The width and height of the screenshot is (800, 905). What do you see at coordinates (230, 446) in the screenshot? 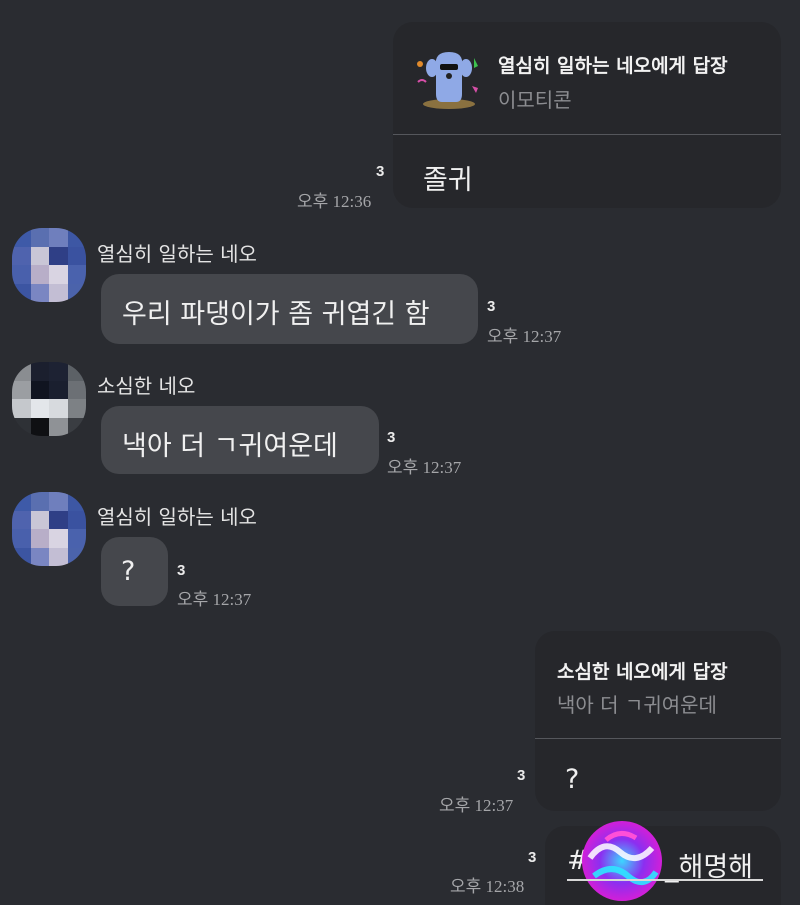
I see `message-text: 낵아 더 ㄱ귀여운데` at bounding box center [230, 446].